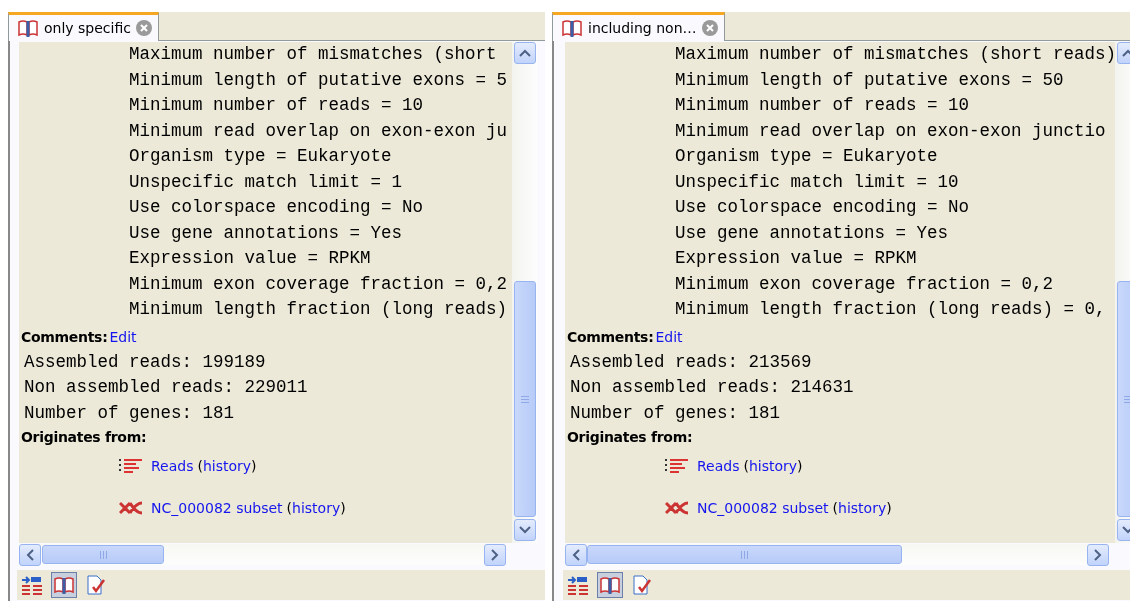 The width and height of the screenshot is (1130, 601). I want to click on tab-label: only specific, so click(87, 28).